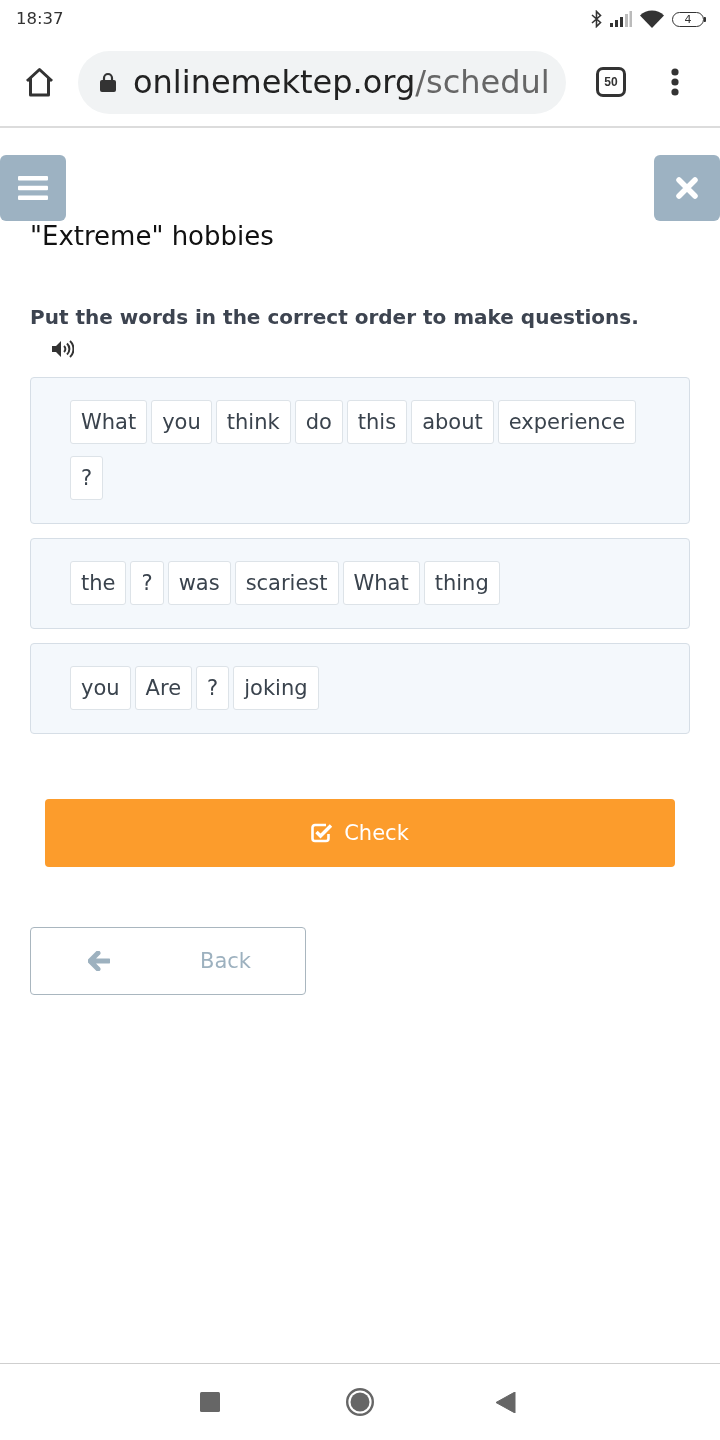 The image size is (720, 1440). I want to click on triangle-icon, so click(506, 1402).